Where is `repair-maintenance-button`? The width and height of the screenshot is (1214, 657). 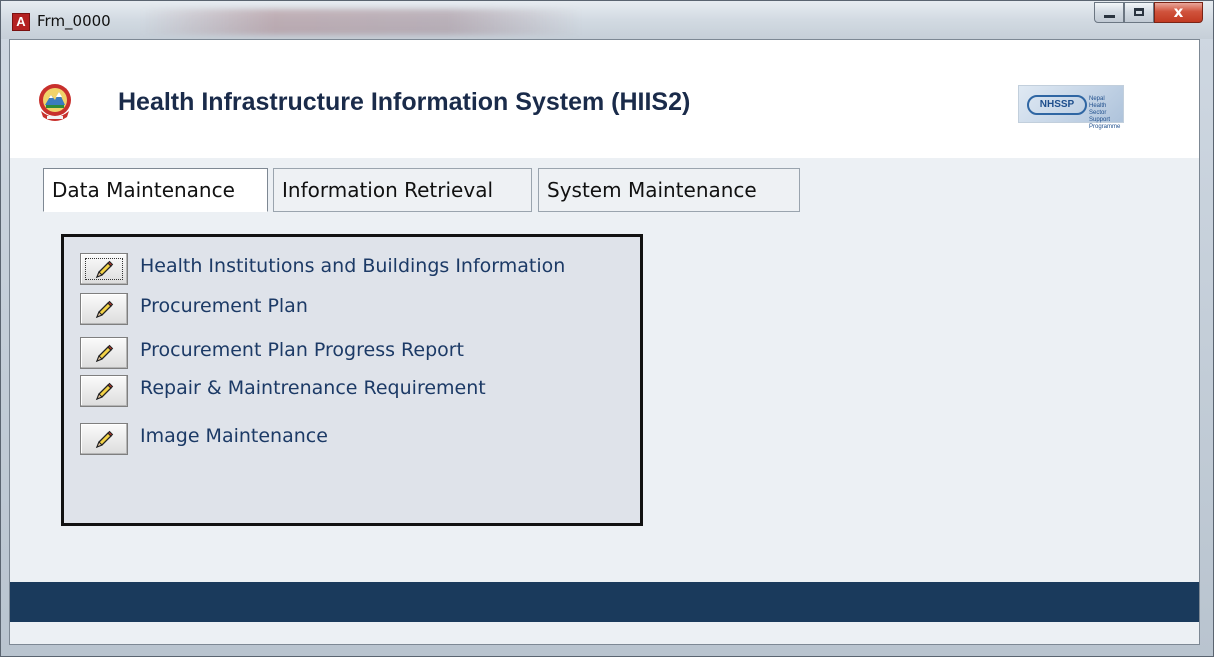 repair-maintenance-button is located at coordinates (104, 391).